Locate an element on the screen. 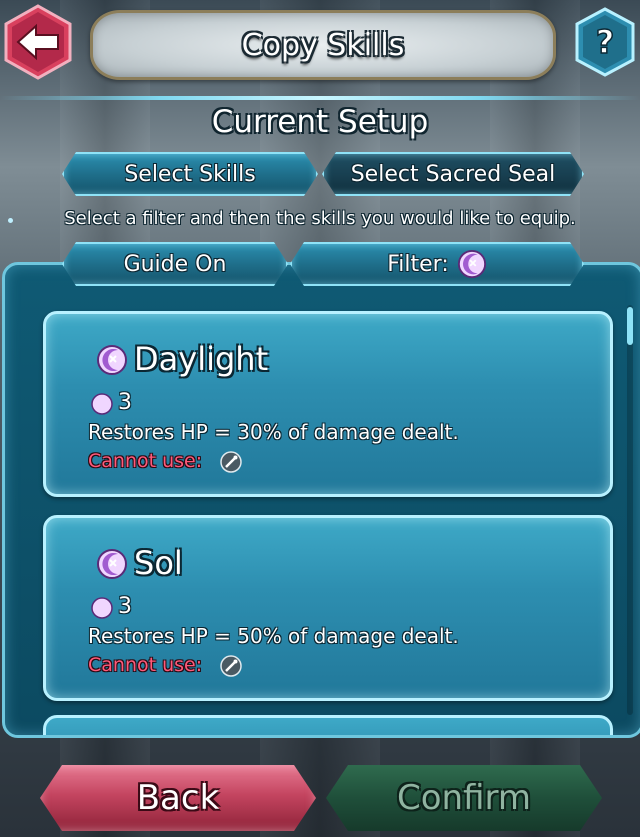  header-back-button is located at coordinates (38, 42).